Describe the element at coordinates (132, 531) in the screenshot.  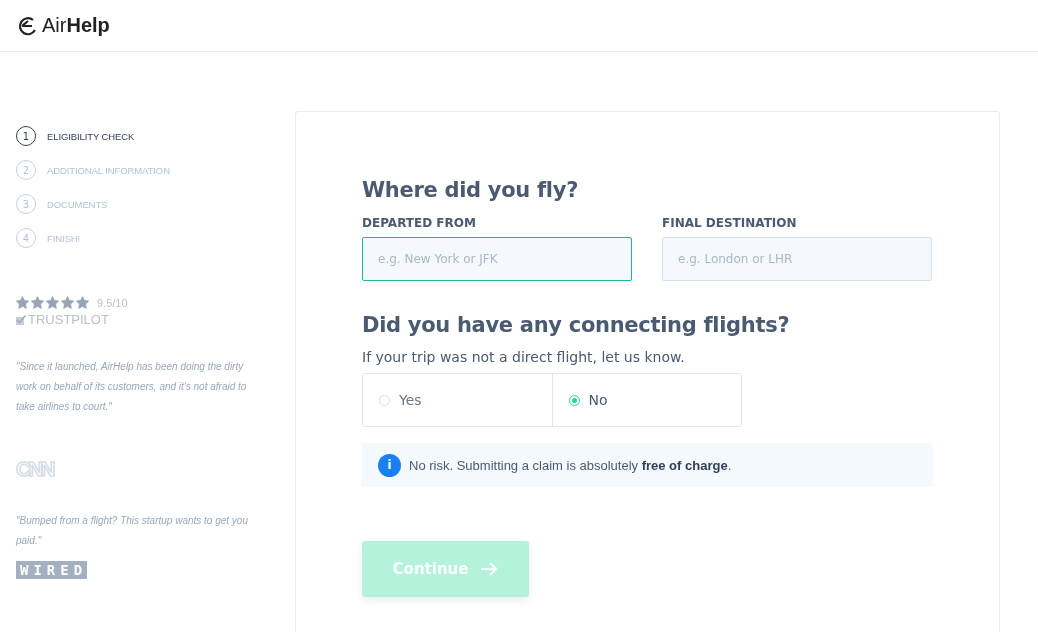
I see `press-quote: "Bumped from a flight? This startup wants to get you paid."` at that location.